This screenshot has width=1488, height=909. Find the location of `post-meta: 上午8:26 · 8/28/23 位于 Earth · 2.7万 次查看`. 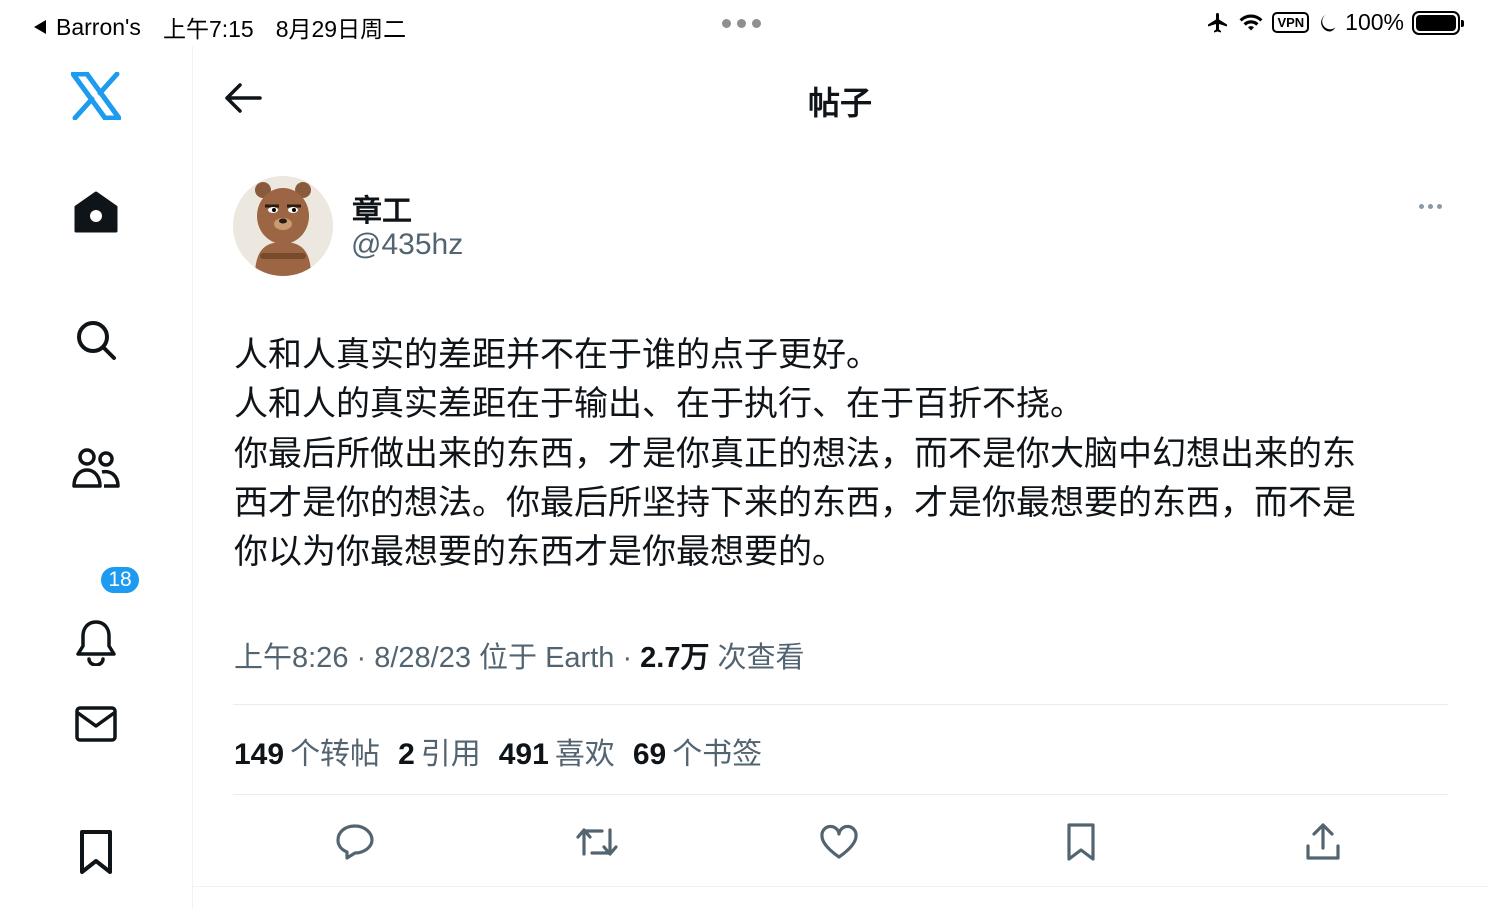

post-meta: 上午8:26 · 8/28/23 位于 Earth · 2.7万 次查看 is located at coordinates (519, 655).